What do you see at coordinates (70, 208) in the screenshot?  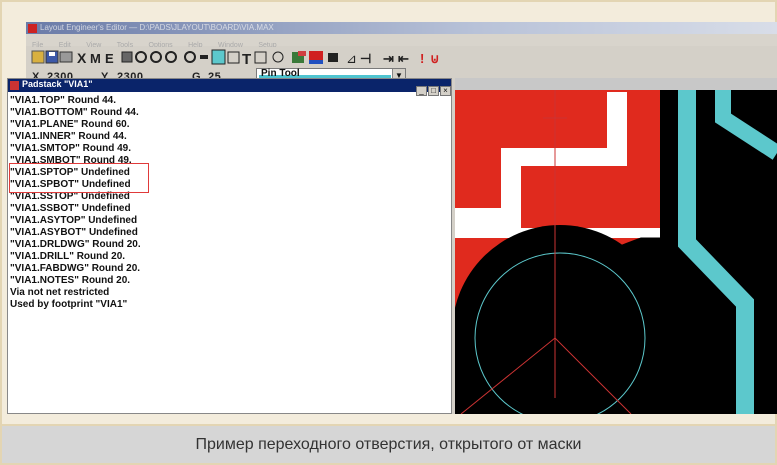 I see `padstack-line: "VIA1.SSBOT" Undefined` at bounding box center [70, 208].